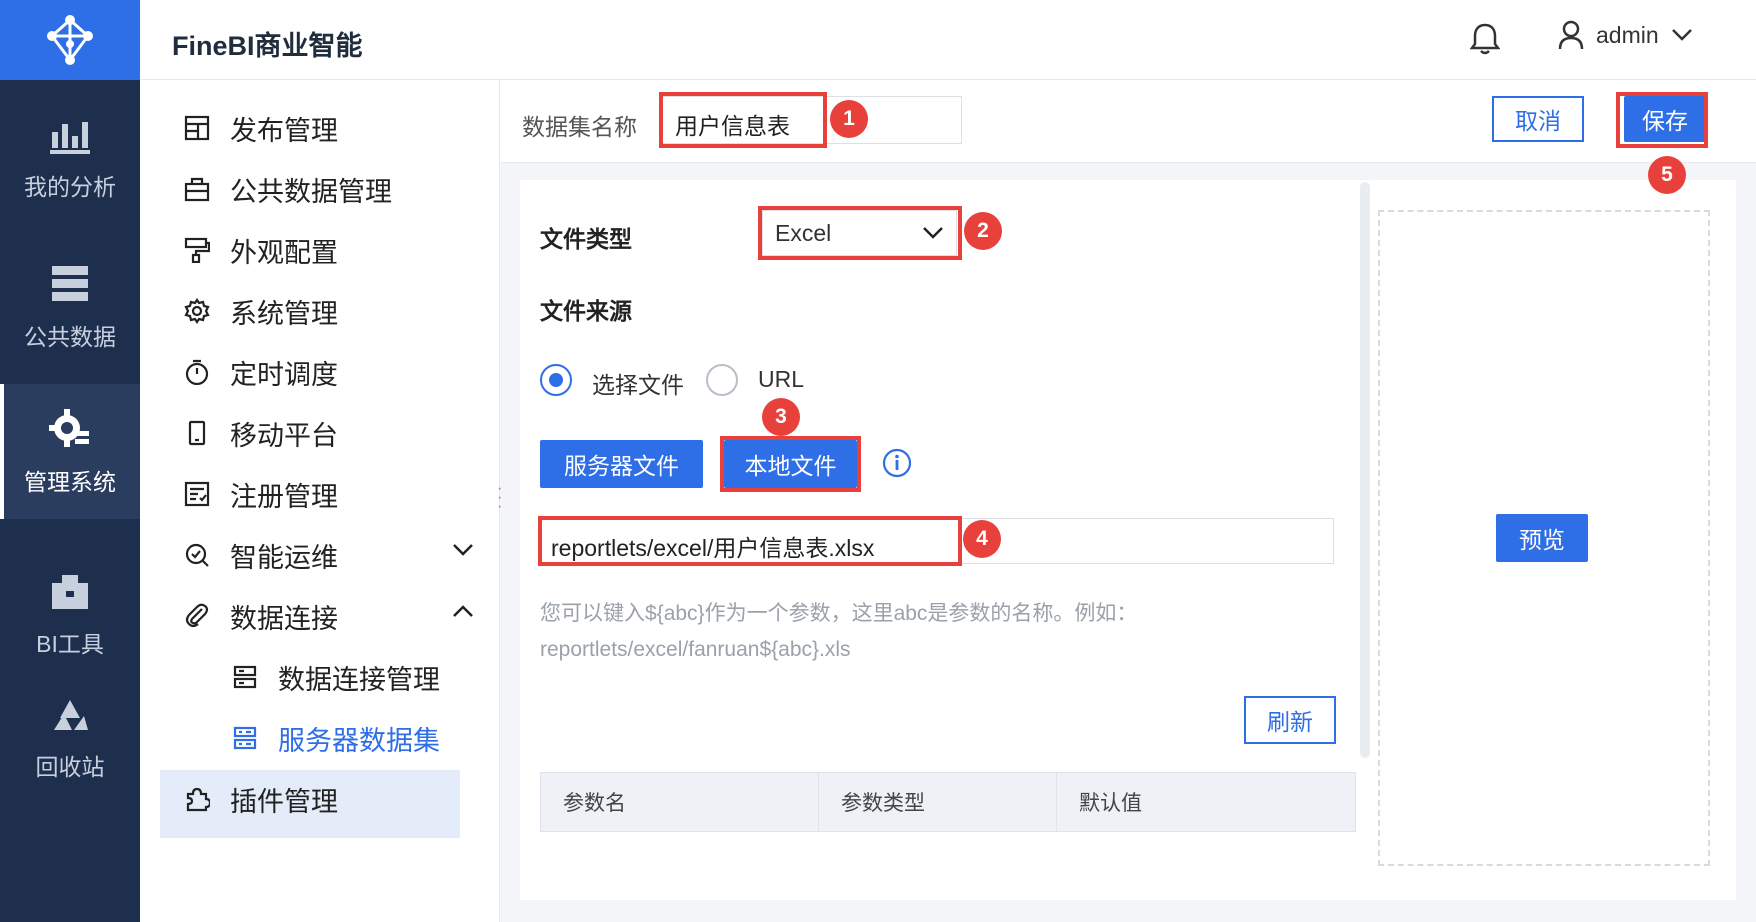 This screenshot has width=1756, height=922. I want to click on file-type-label: 文件类型, so click(586, 239).